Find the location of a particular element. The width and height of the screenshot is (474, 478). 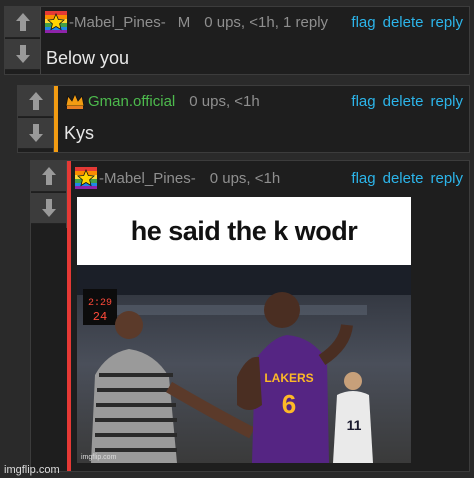

jersey-team: LAKERS is located at coordinates (288, 378).